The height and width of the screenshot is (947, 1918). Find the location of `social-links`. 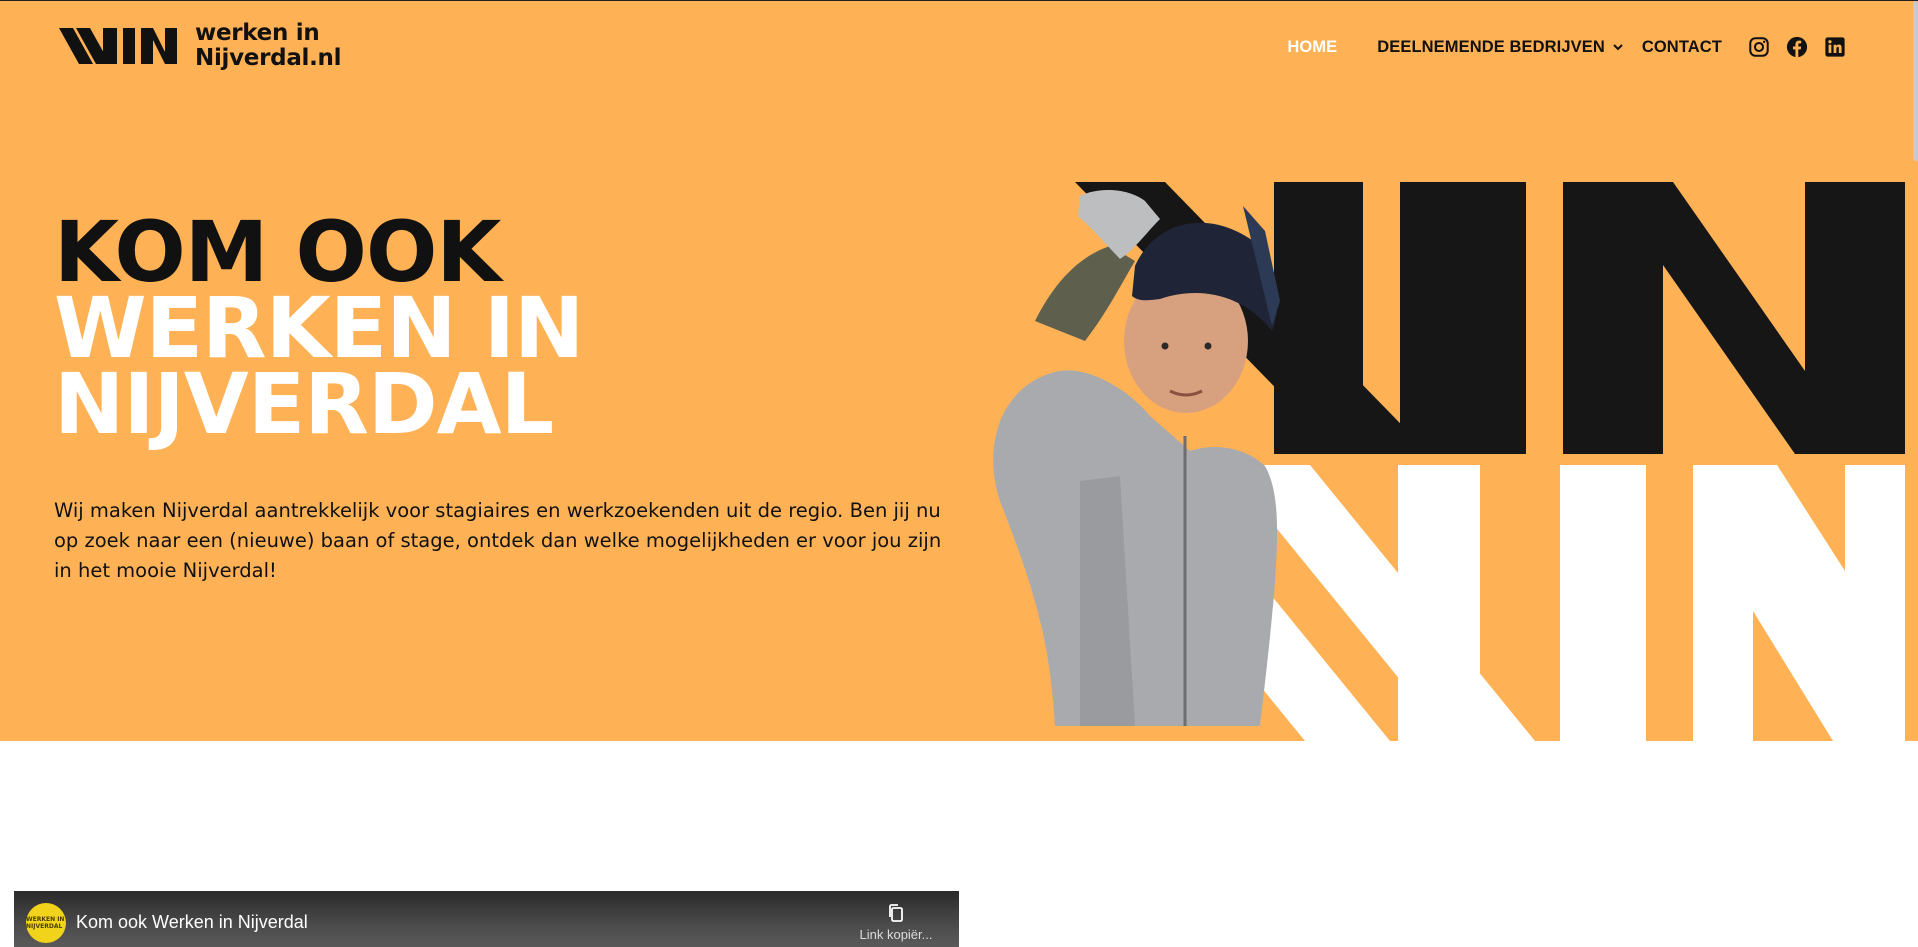

social-links is located at coordinates (1797, 47).